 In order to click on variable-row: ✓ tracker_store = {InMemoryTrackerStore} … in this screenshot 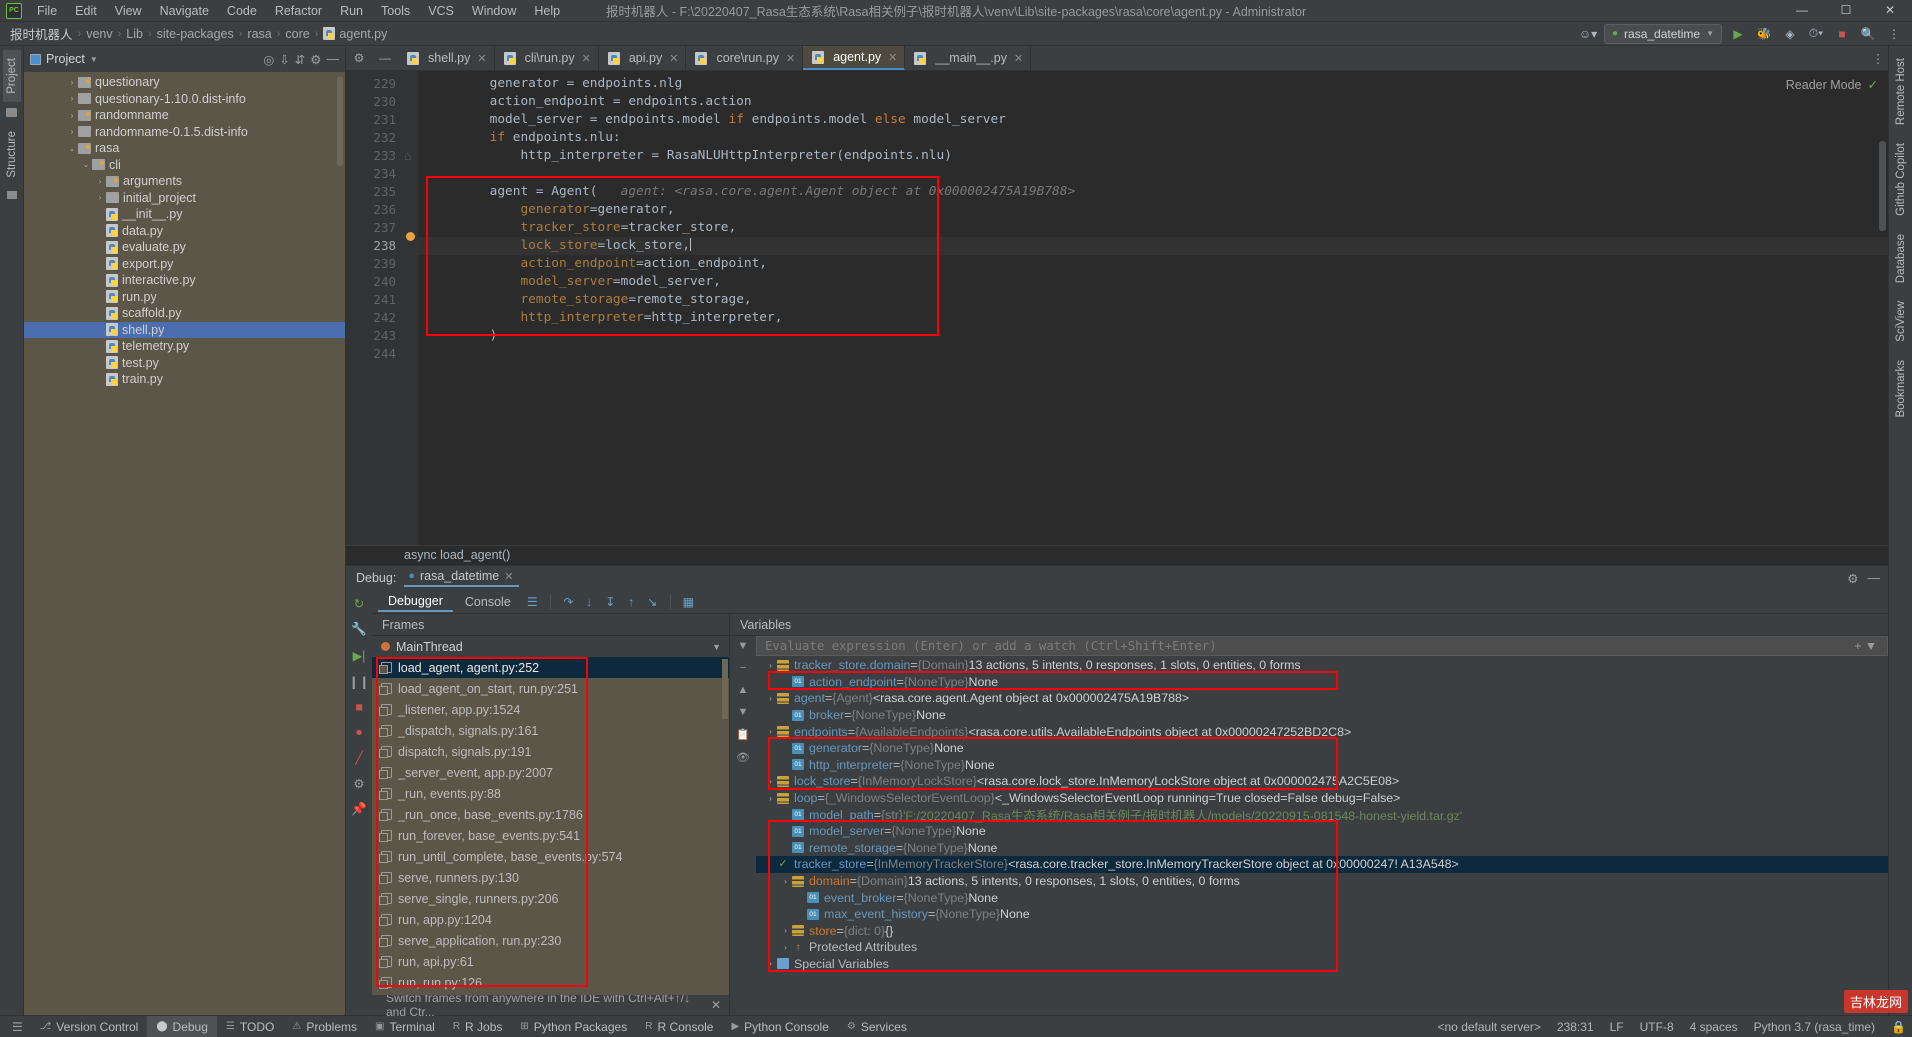, I will do `click(1322, 864)`.